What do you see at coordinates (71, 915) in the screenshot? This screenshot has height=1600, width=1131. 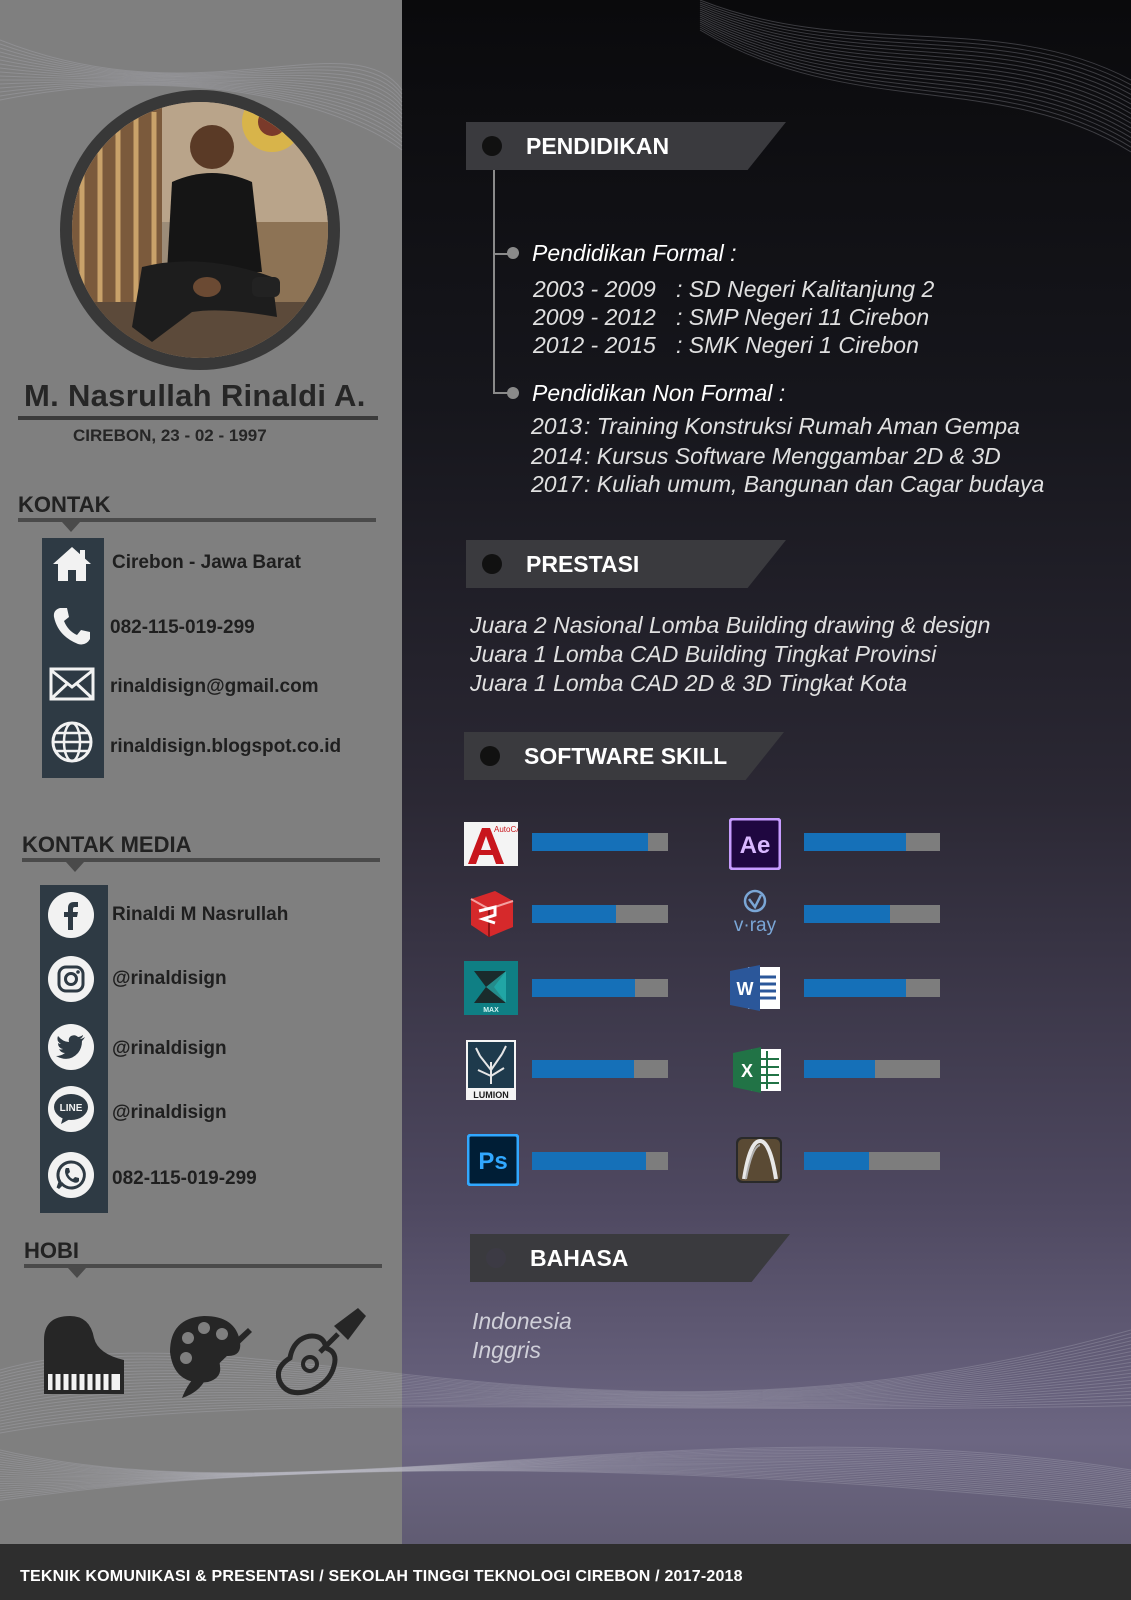 I see `facebook-icon` at bounding box center [71, 915].